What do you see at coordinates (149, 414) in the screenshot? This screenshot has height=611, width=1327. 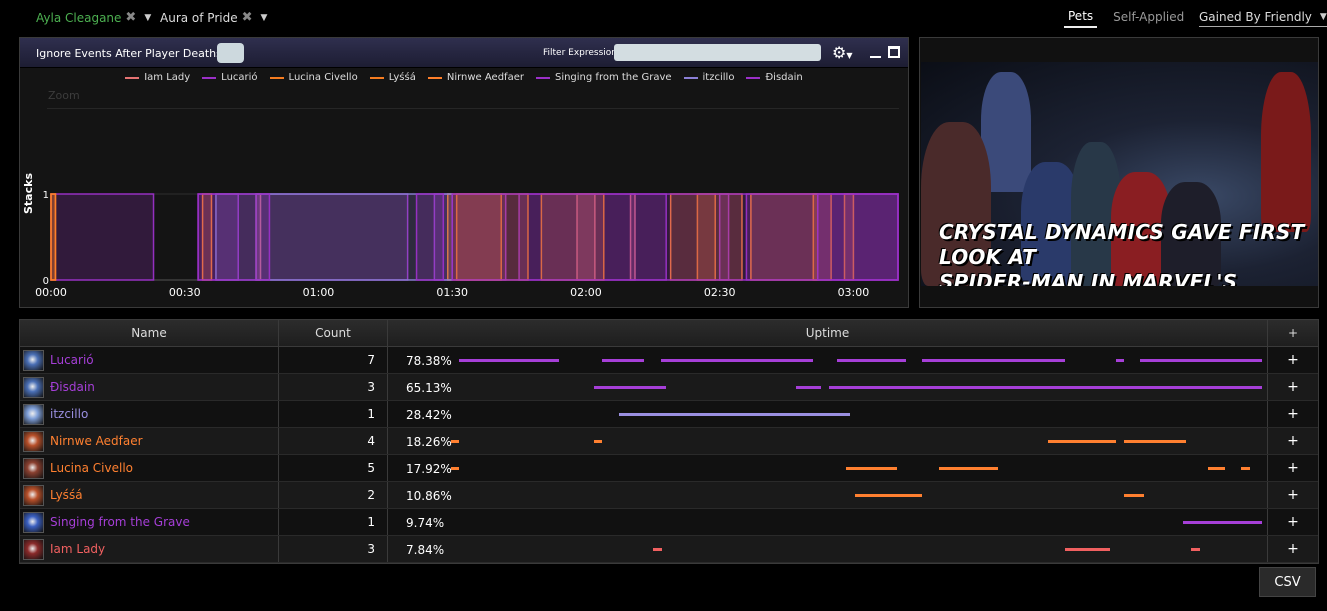 I see `name-cell: itzcillo` at bounding box center [149, 414].